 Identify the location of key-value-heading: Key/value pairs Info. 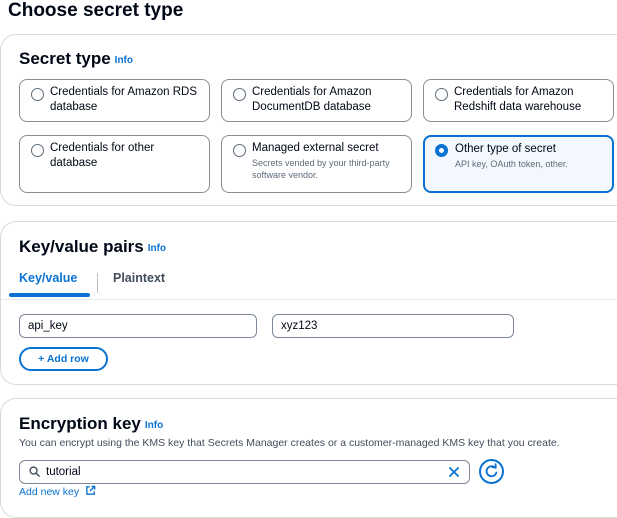
(92, 247).